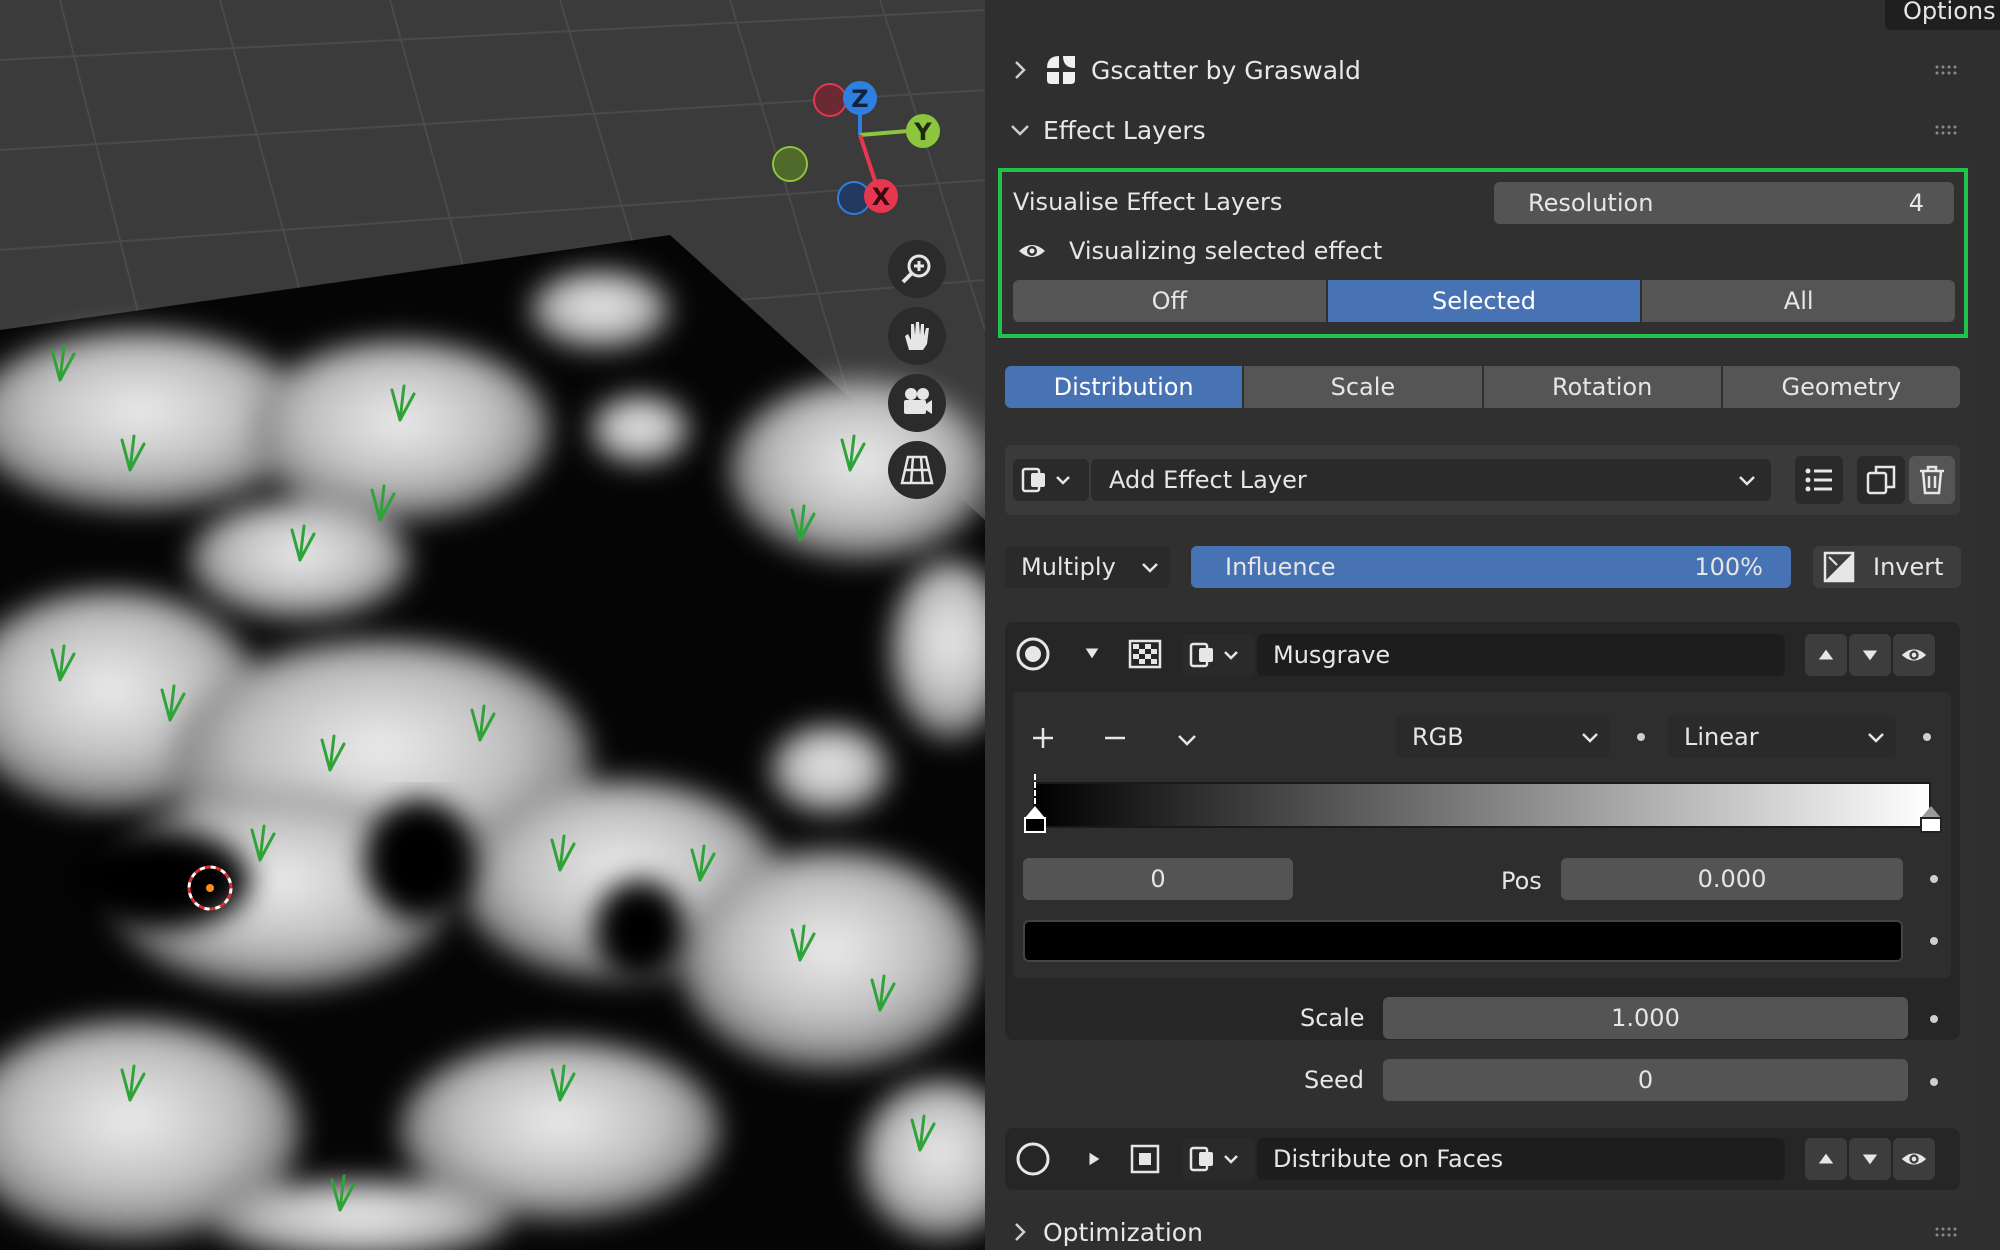 This screenshot has width=2000, height=1250. I want to click on scale-label: Scale, so click(1332, 1018).